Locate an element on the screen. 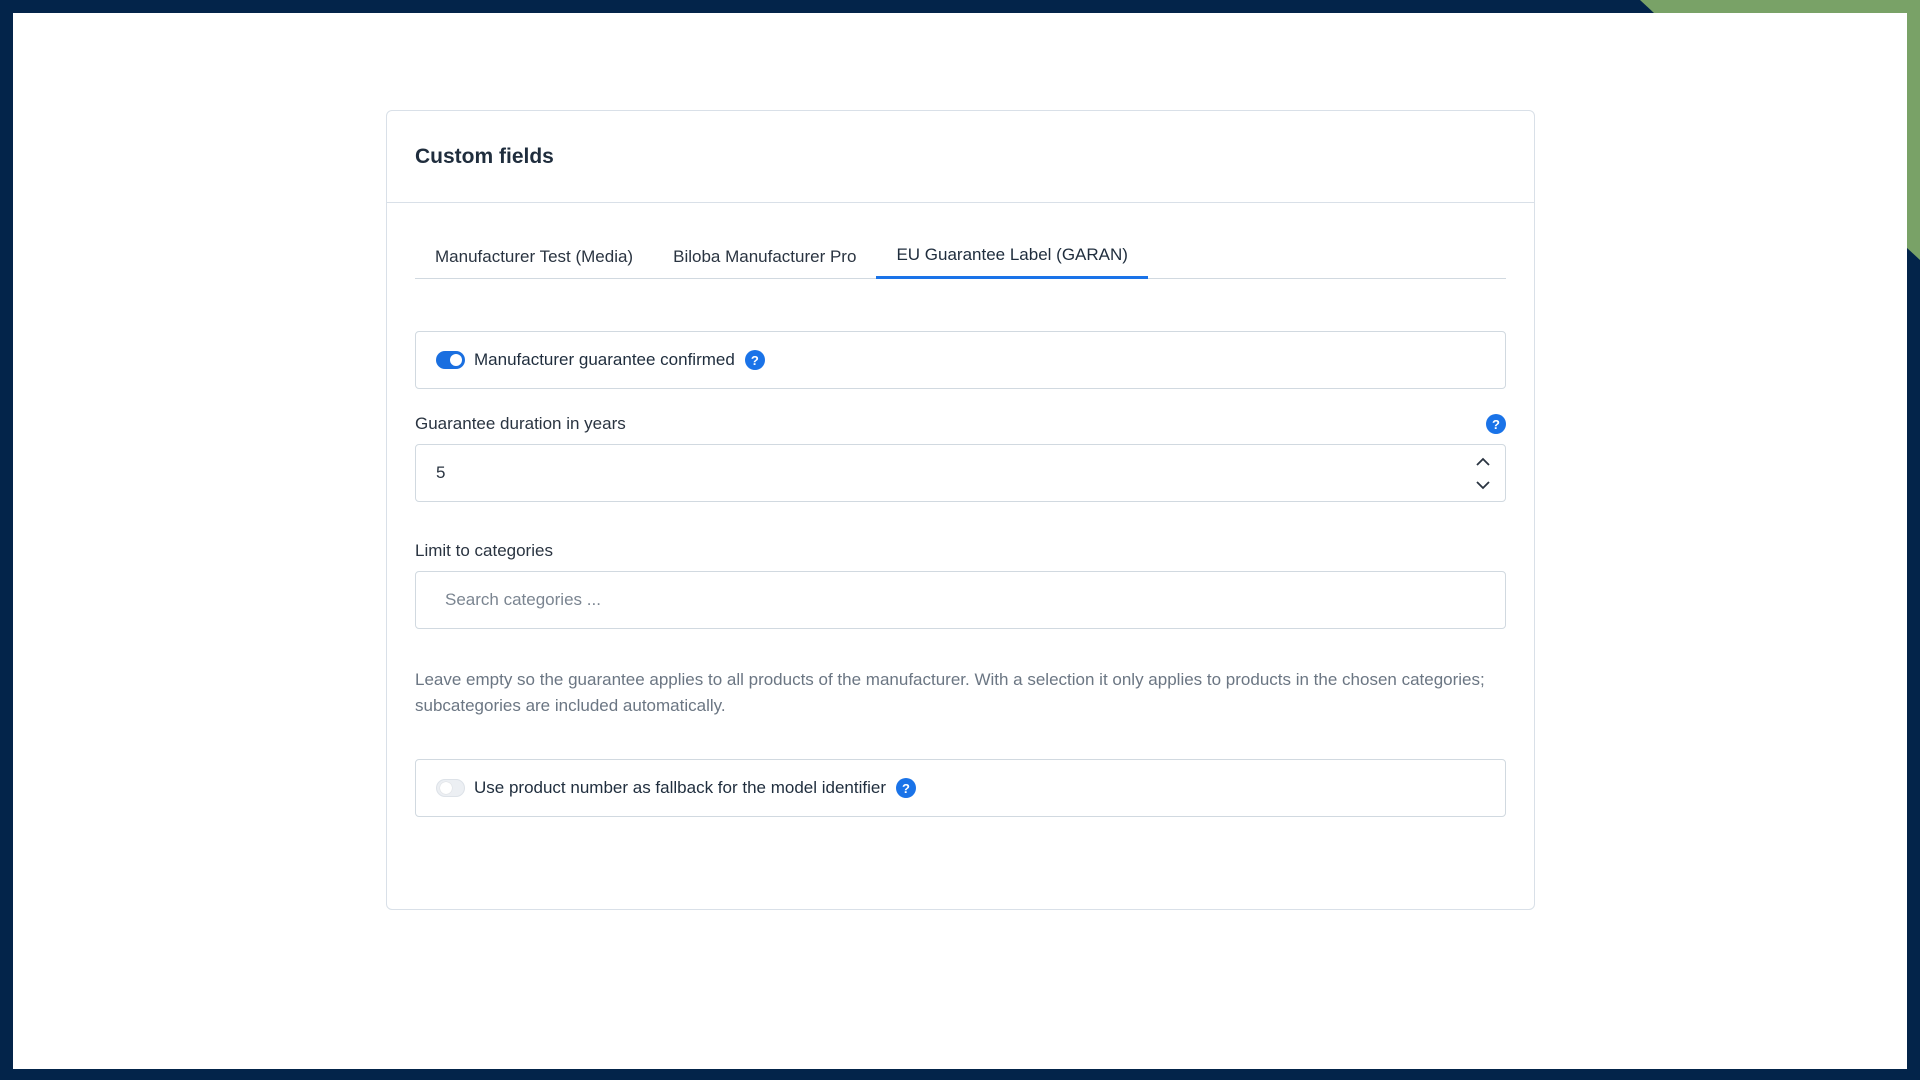 This screenshot has width=1920, height=1080. guarantee-confirmed-field: Manufacturer guarantee confirmed ? is located at coordinates (960, 360).